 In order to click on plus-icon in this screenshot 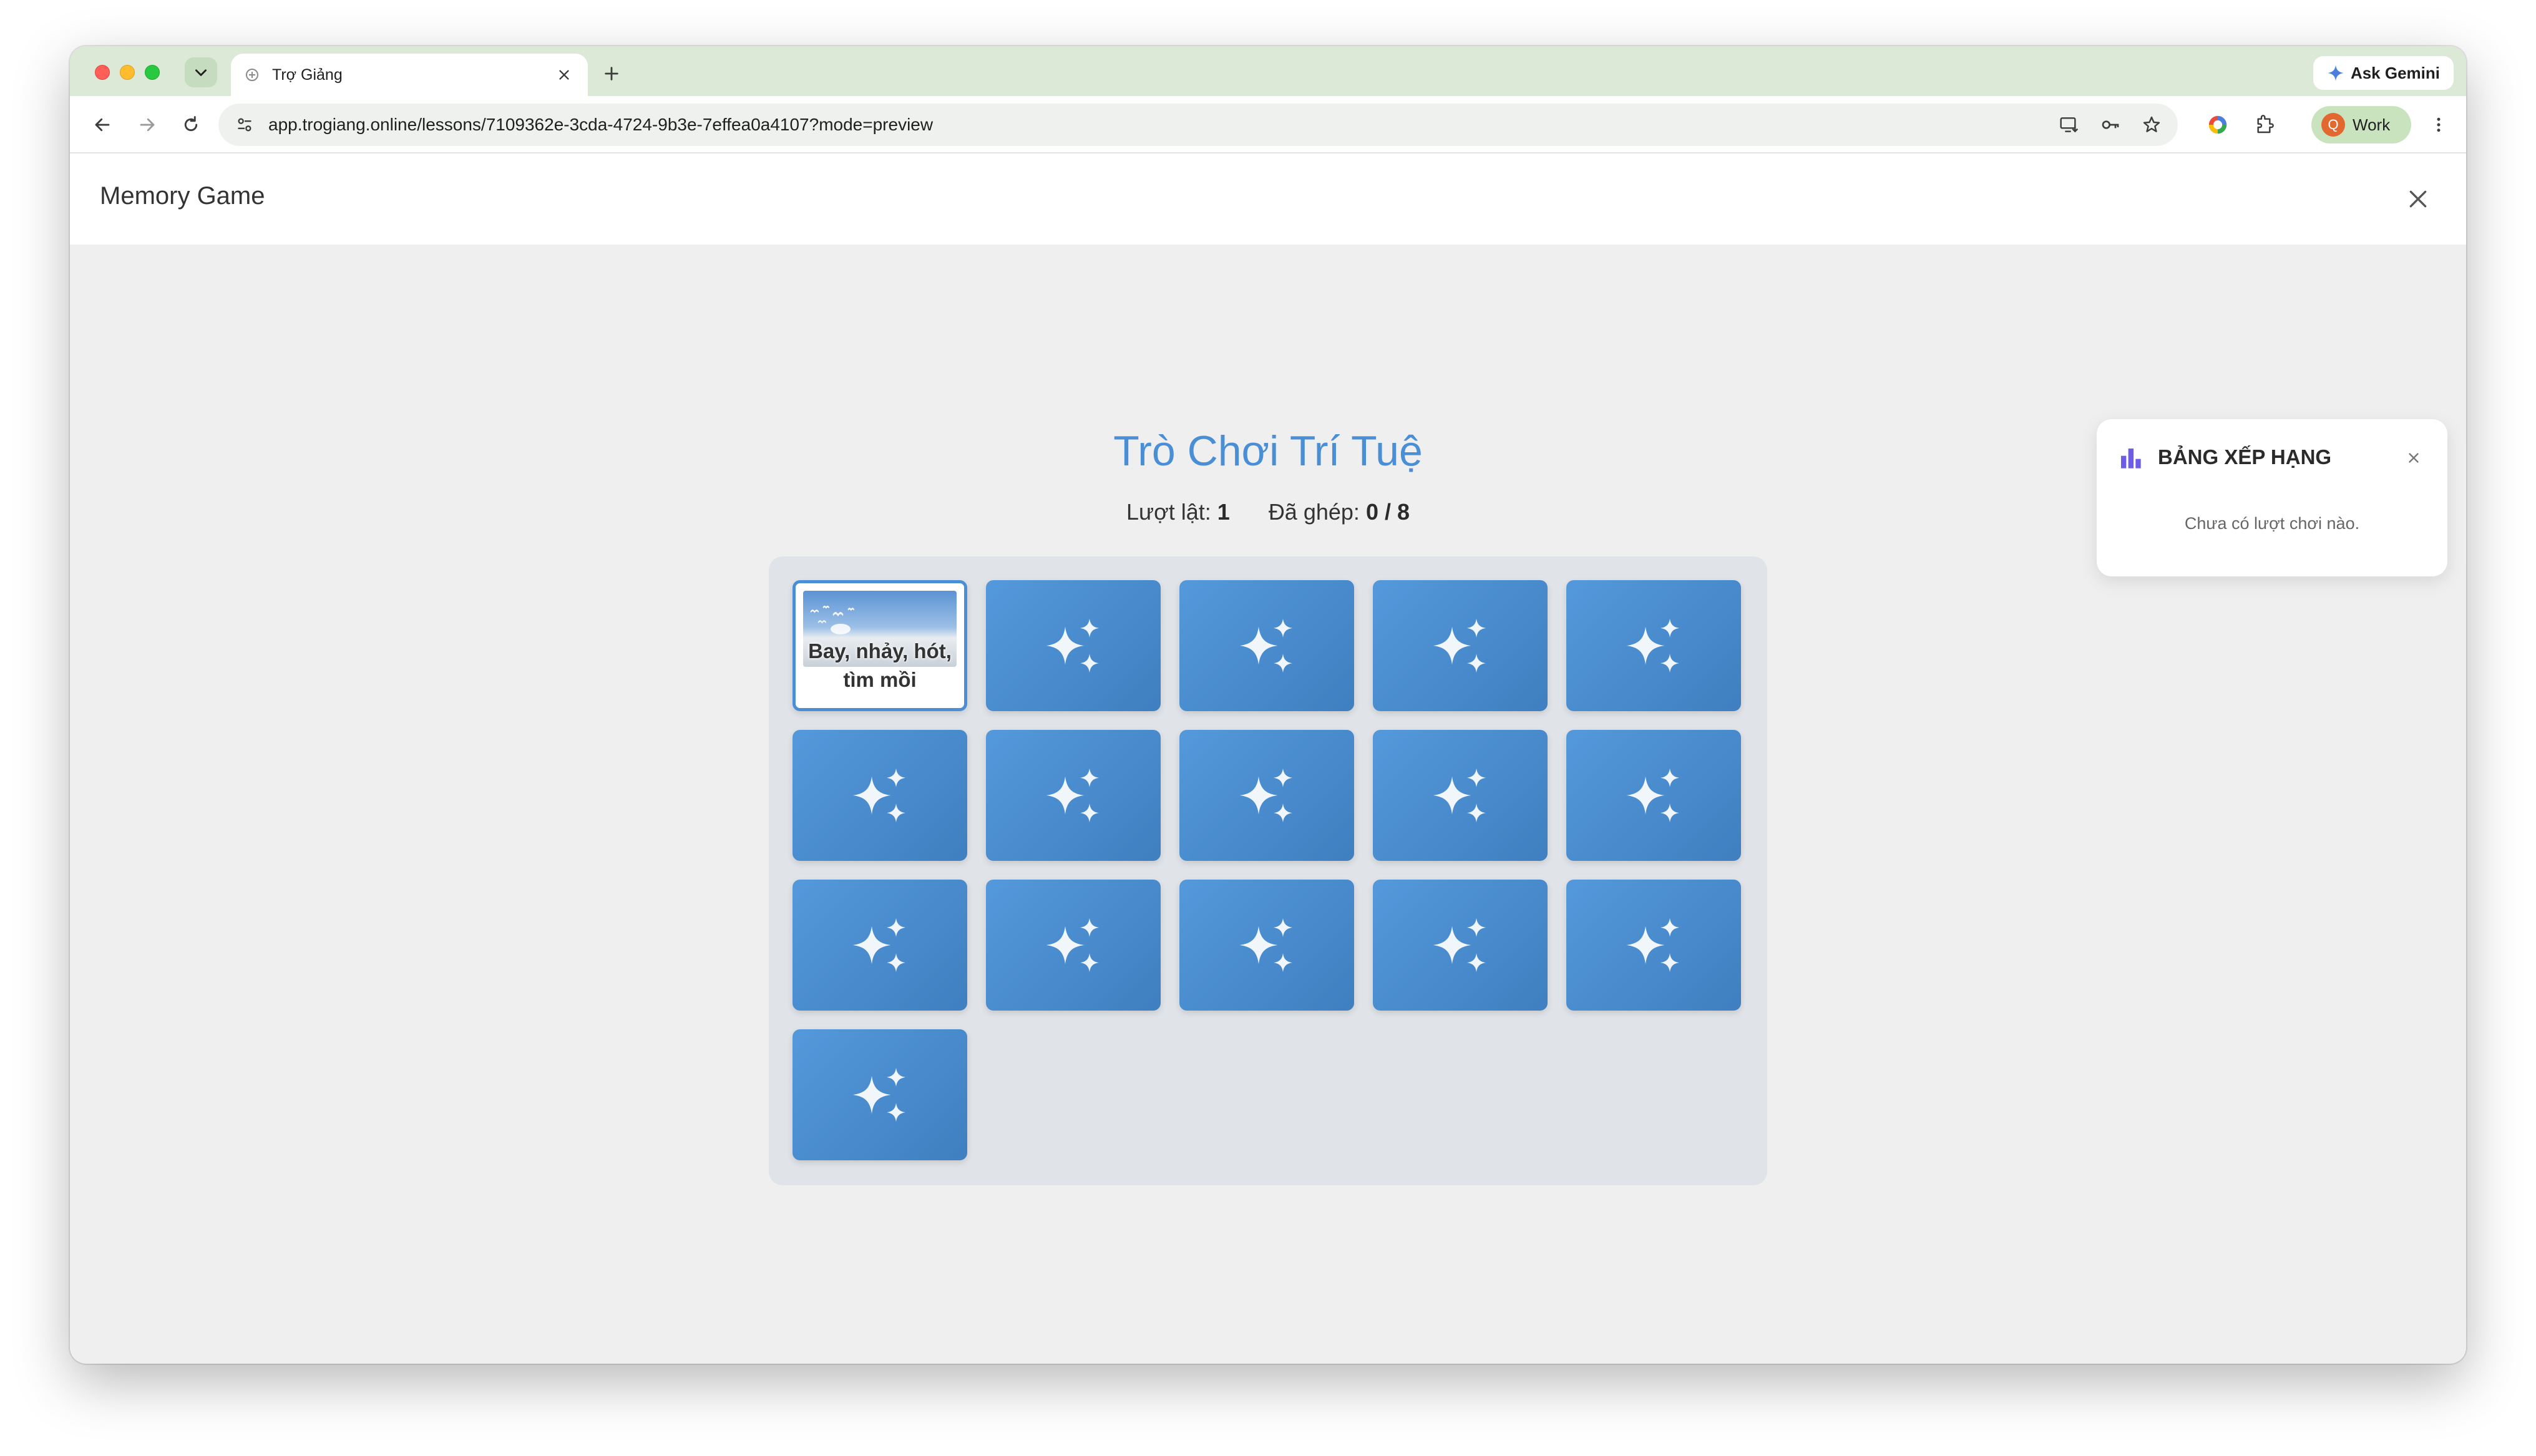, I will do `click(611, 73)`.